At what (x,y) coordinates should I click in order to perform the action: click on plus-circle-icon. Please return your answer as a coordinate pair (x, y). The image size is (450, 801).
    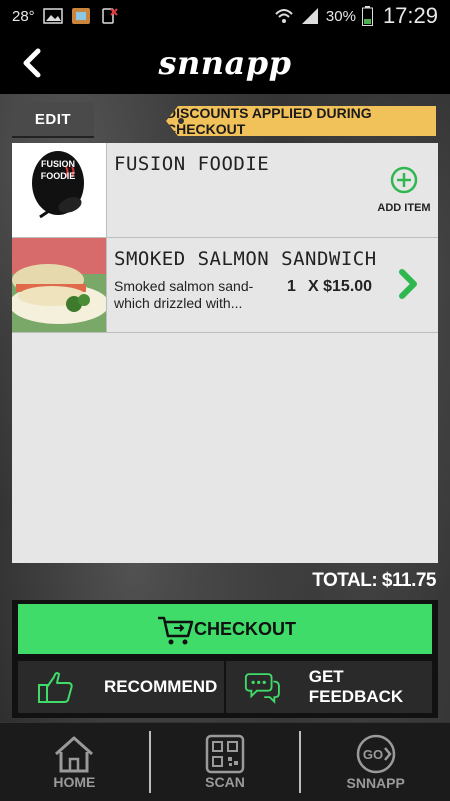
    Looking at the image, I should click on (404, 180).